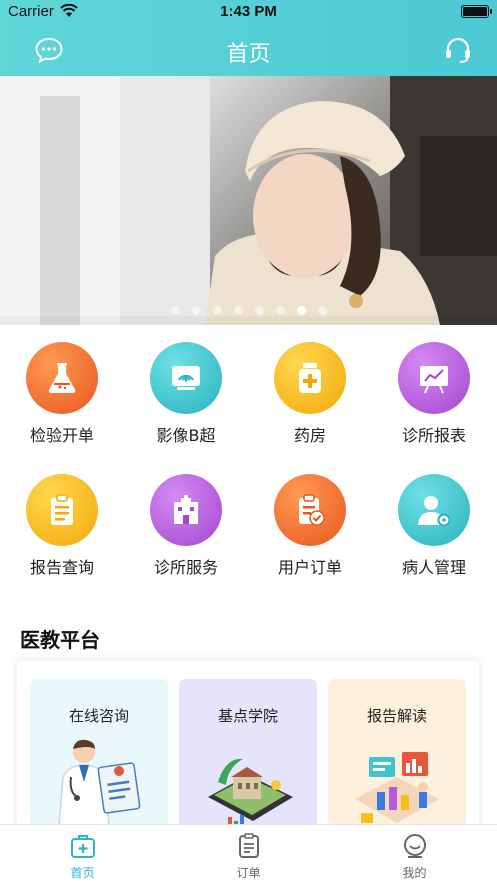  Describe the element at coordinates (248, 310) in the screenshot. I see `carousel-dots` at that location.